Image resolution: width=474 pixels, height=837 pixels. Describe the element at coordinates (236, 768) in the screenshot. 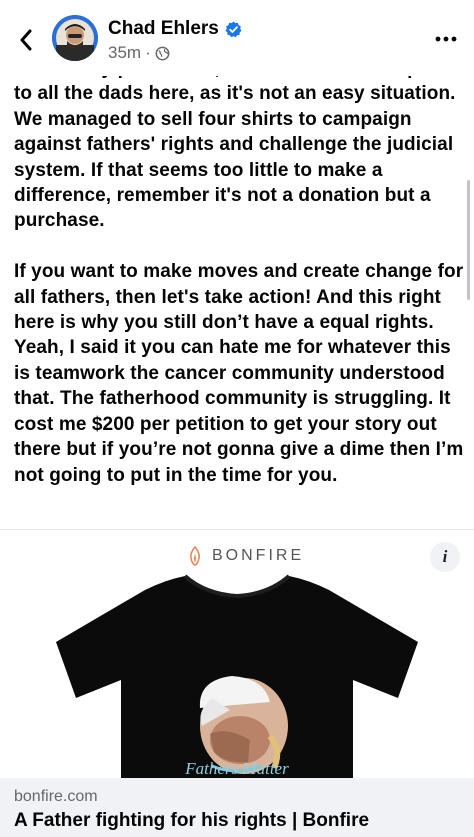

I see `tshirt-slogan: Fathers Matter` at that location.